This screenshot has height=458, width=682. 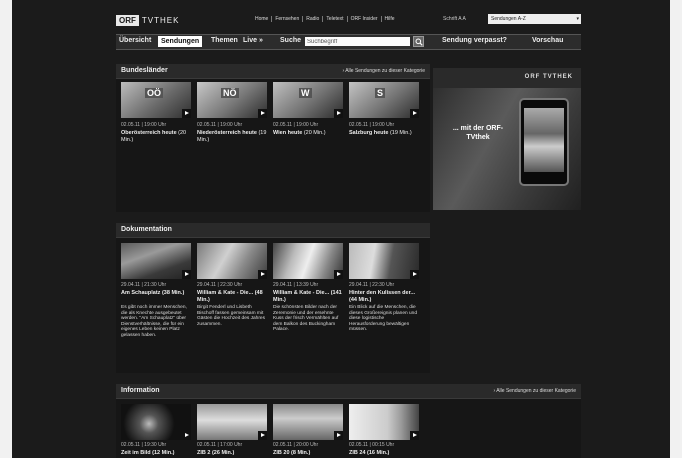 I want to click on sendungen-select-value: Sendungen A-Z, so click(x=508, y=19).